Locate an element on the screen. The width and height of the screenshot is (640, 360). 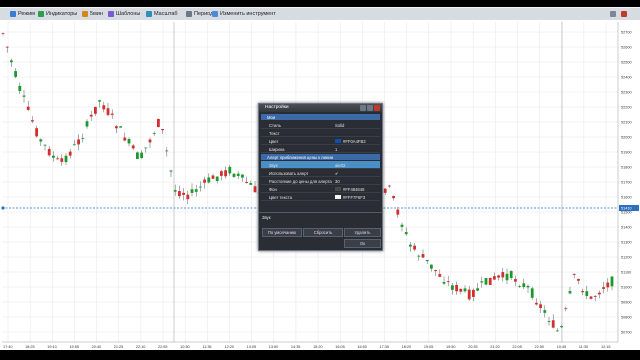
maximize-icon is located at coordinates (370, 108).